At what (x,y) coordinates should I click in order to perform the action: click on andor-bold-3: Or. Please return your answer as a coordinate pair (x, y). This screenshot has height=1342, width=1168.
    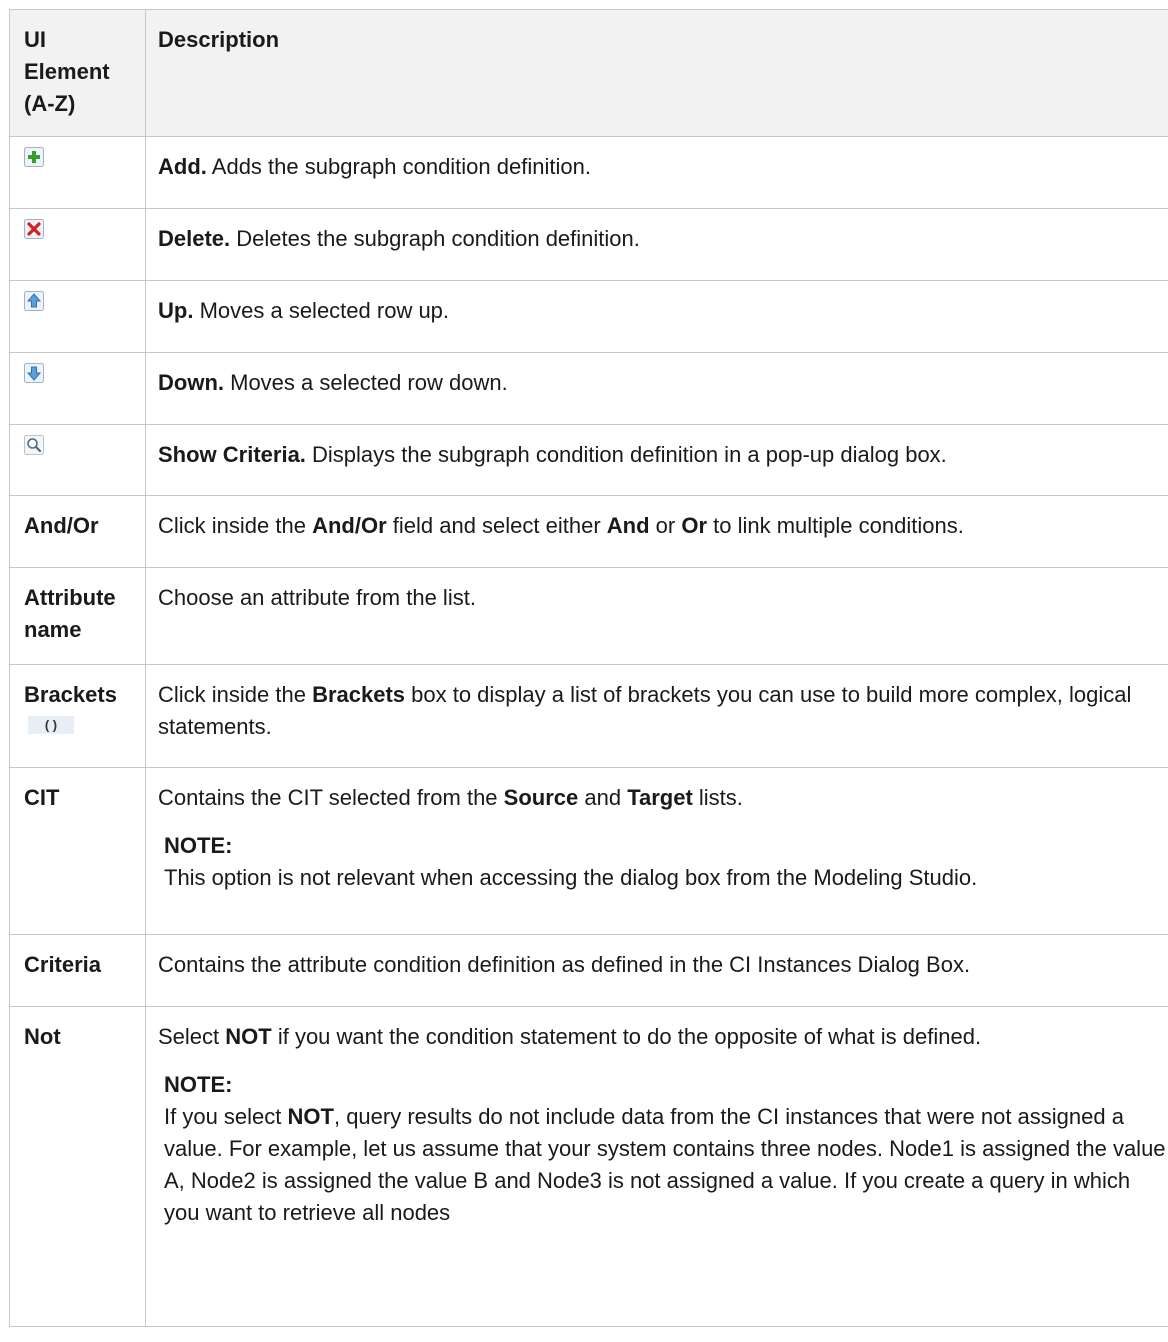
    Looking at the image, I should click on (694, 525).